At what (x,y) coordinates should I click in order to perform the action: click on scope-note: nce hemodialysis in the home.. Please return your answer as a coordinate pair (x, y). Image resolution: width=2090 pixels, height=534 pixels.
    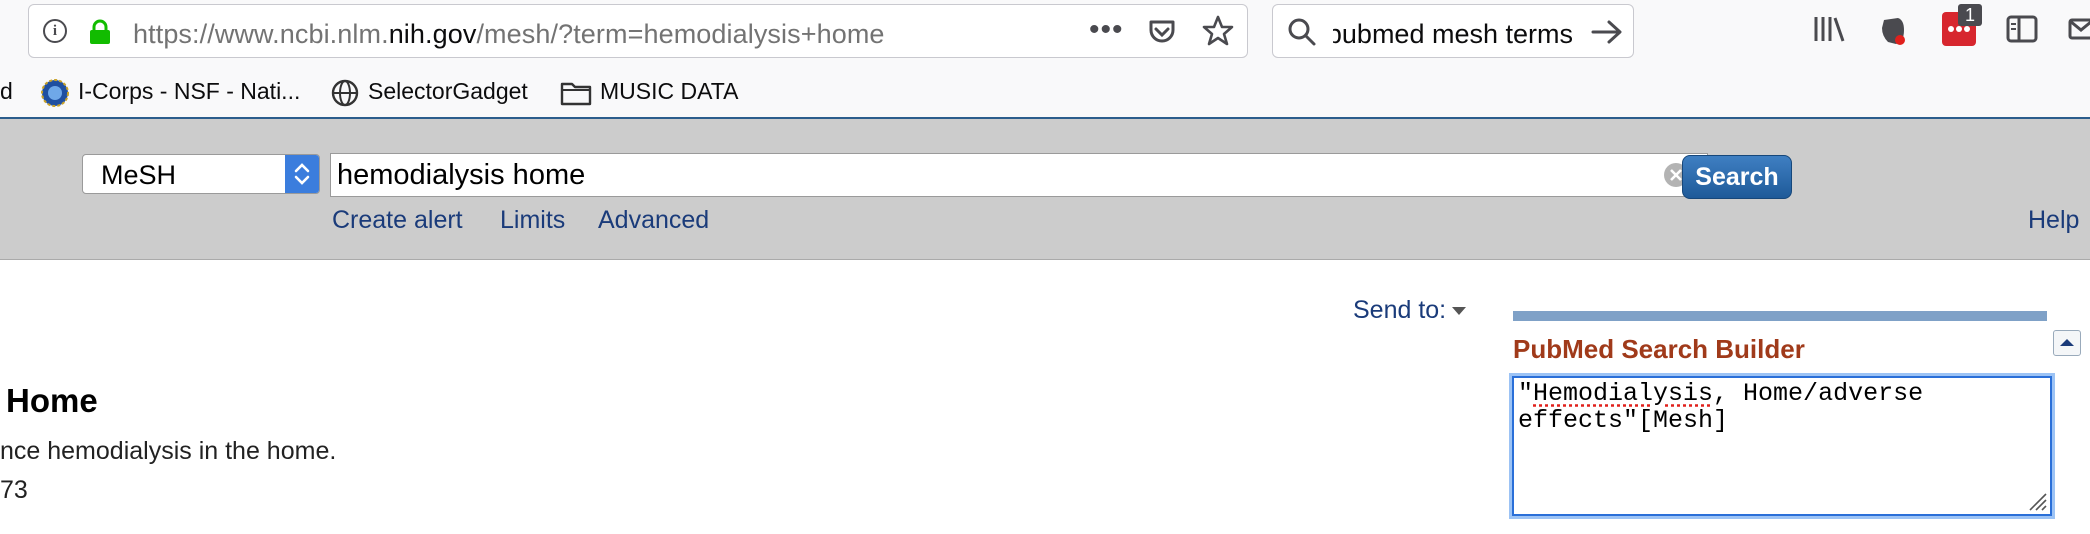
    Looking at the image, I should click on (168, 451).